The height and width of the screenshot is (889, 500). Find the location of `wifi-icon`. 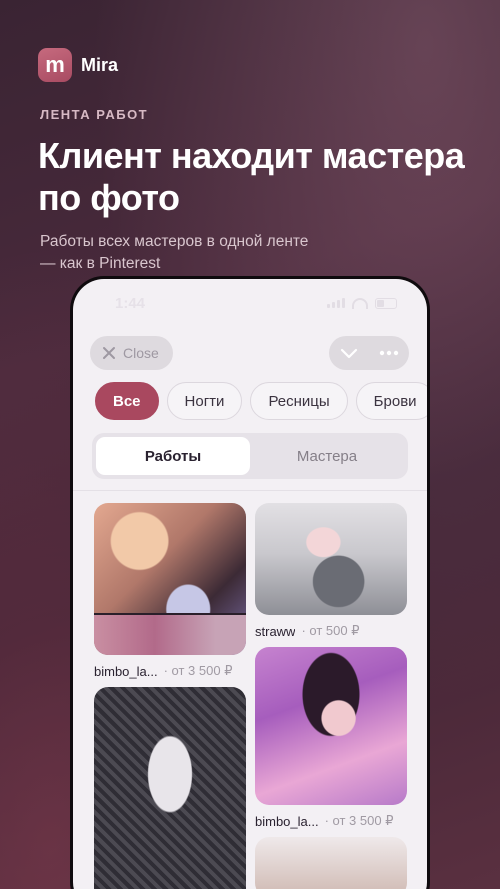

wifi-icon is located at coordinates (360, 303).